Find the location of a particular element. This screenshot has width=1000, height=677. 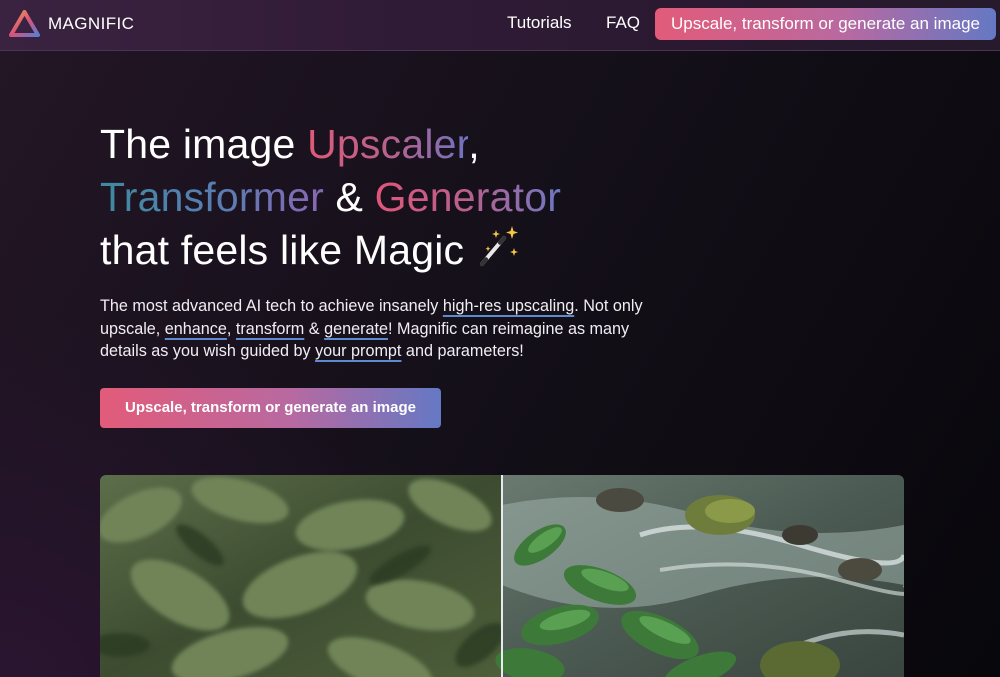

hero-title-line-2: Transformer & Generator is located at coordinates (330, 197).